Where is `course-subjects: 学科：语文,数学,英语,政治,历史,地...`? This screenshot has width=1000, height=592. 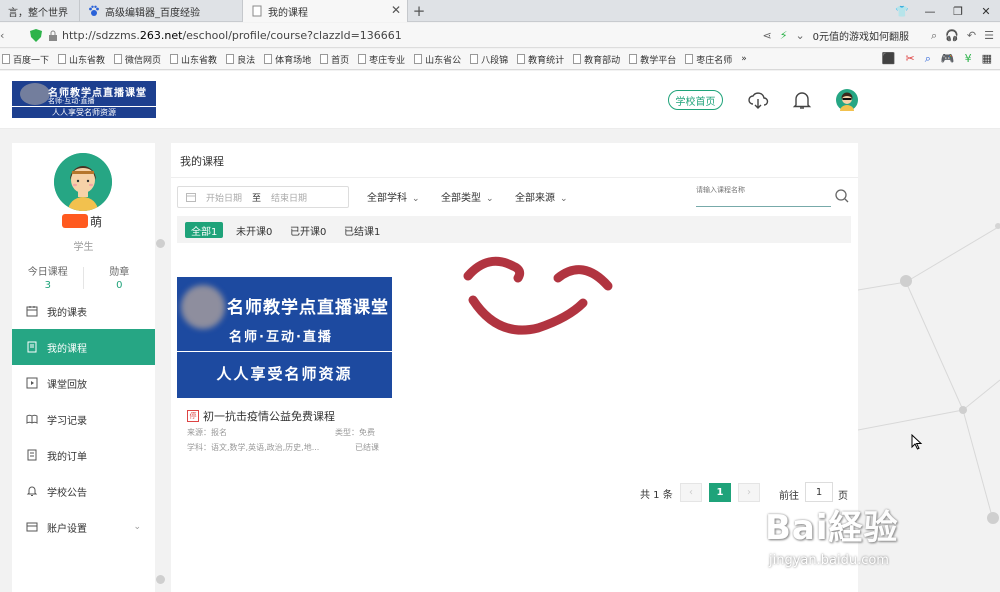
course-subjects: 学科：语文,数学,英语,政治,历史,地... is located at coordinates (253, 447).